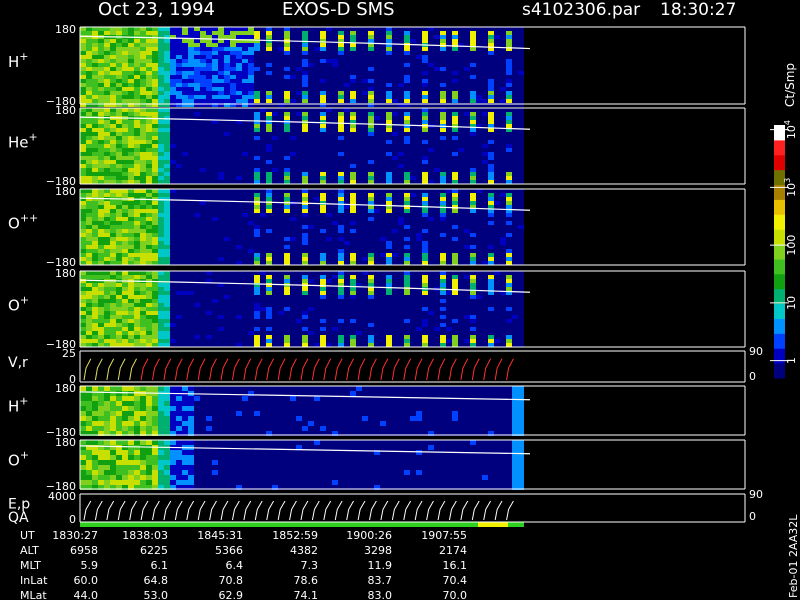 Image resolution: width=800 pixels, height=600 pixels. Describe the element at coordinates (377, 227) in the screenshot. I see `panel-2: 180−180O++` at that location.